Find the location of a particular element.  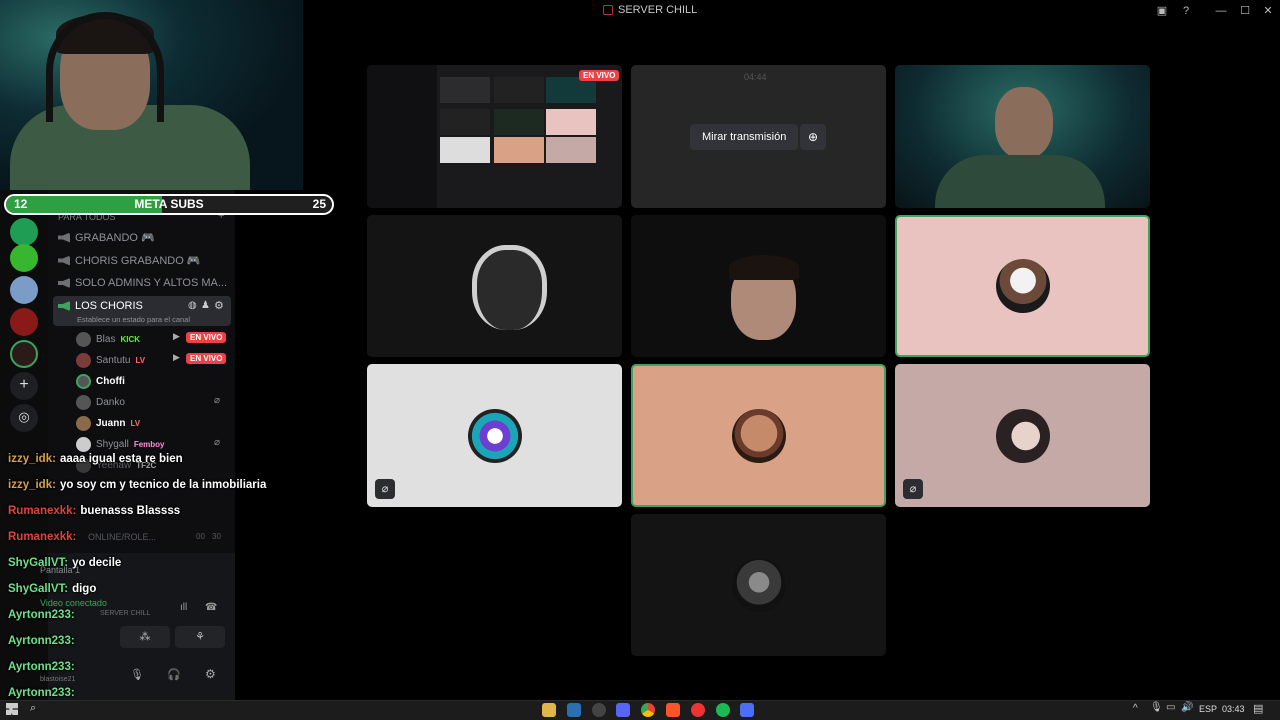

settings-icon: ⚙ is located at coordinates (219, 305).